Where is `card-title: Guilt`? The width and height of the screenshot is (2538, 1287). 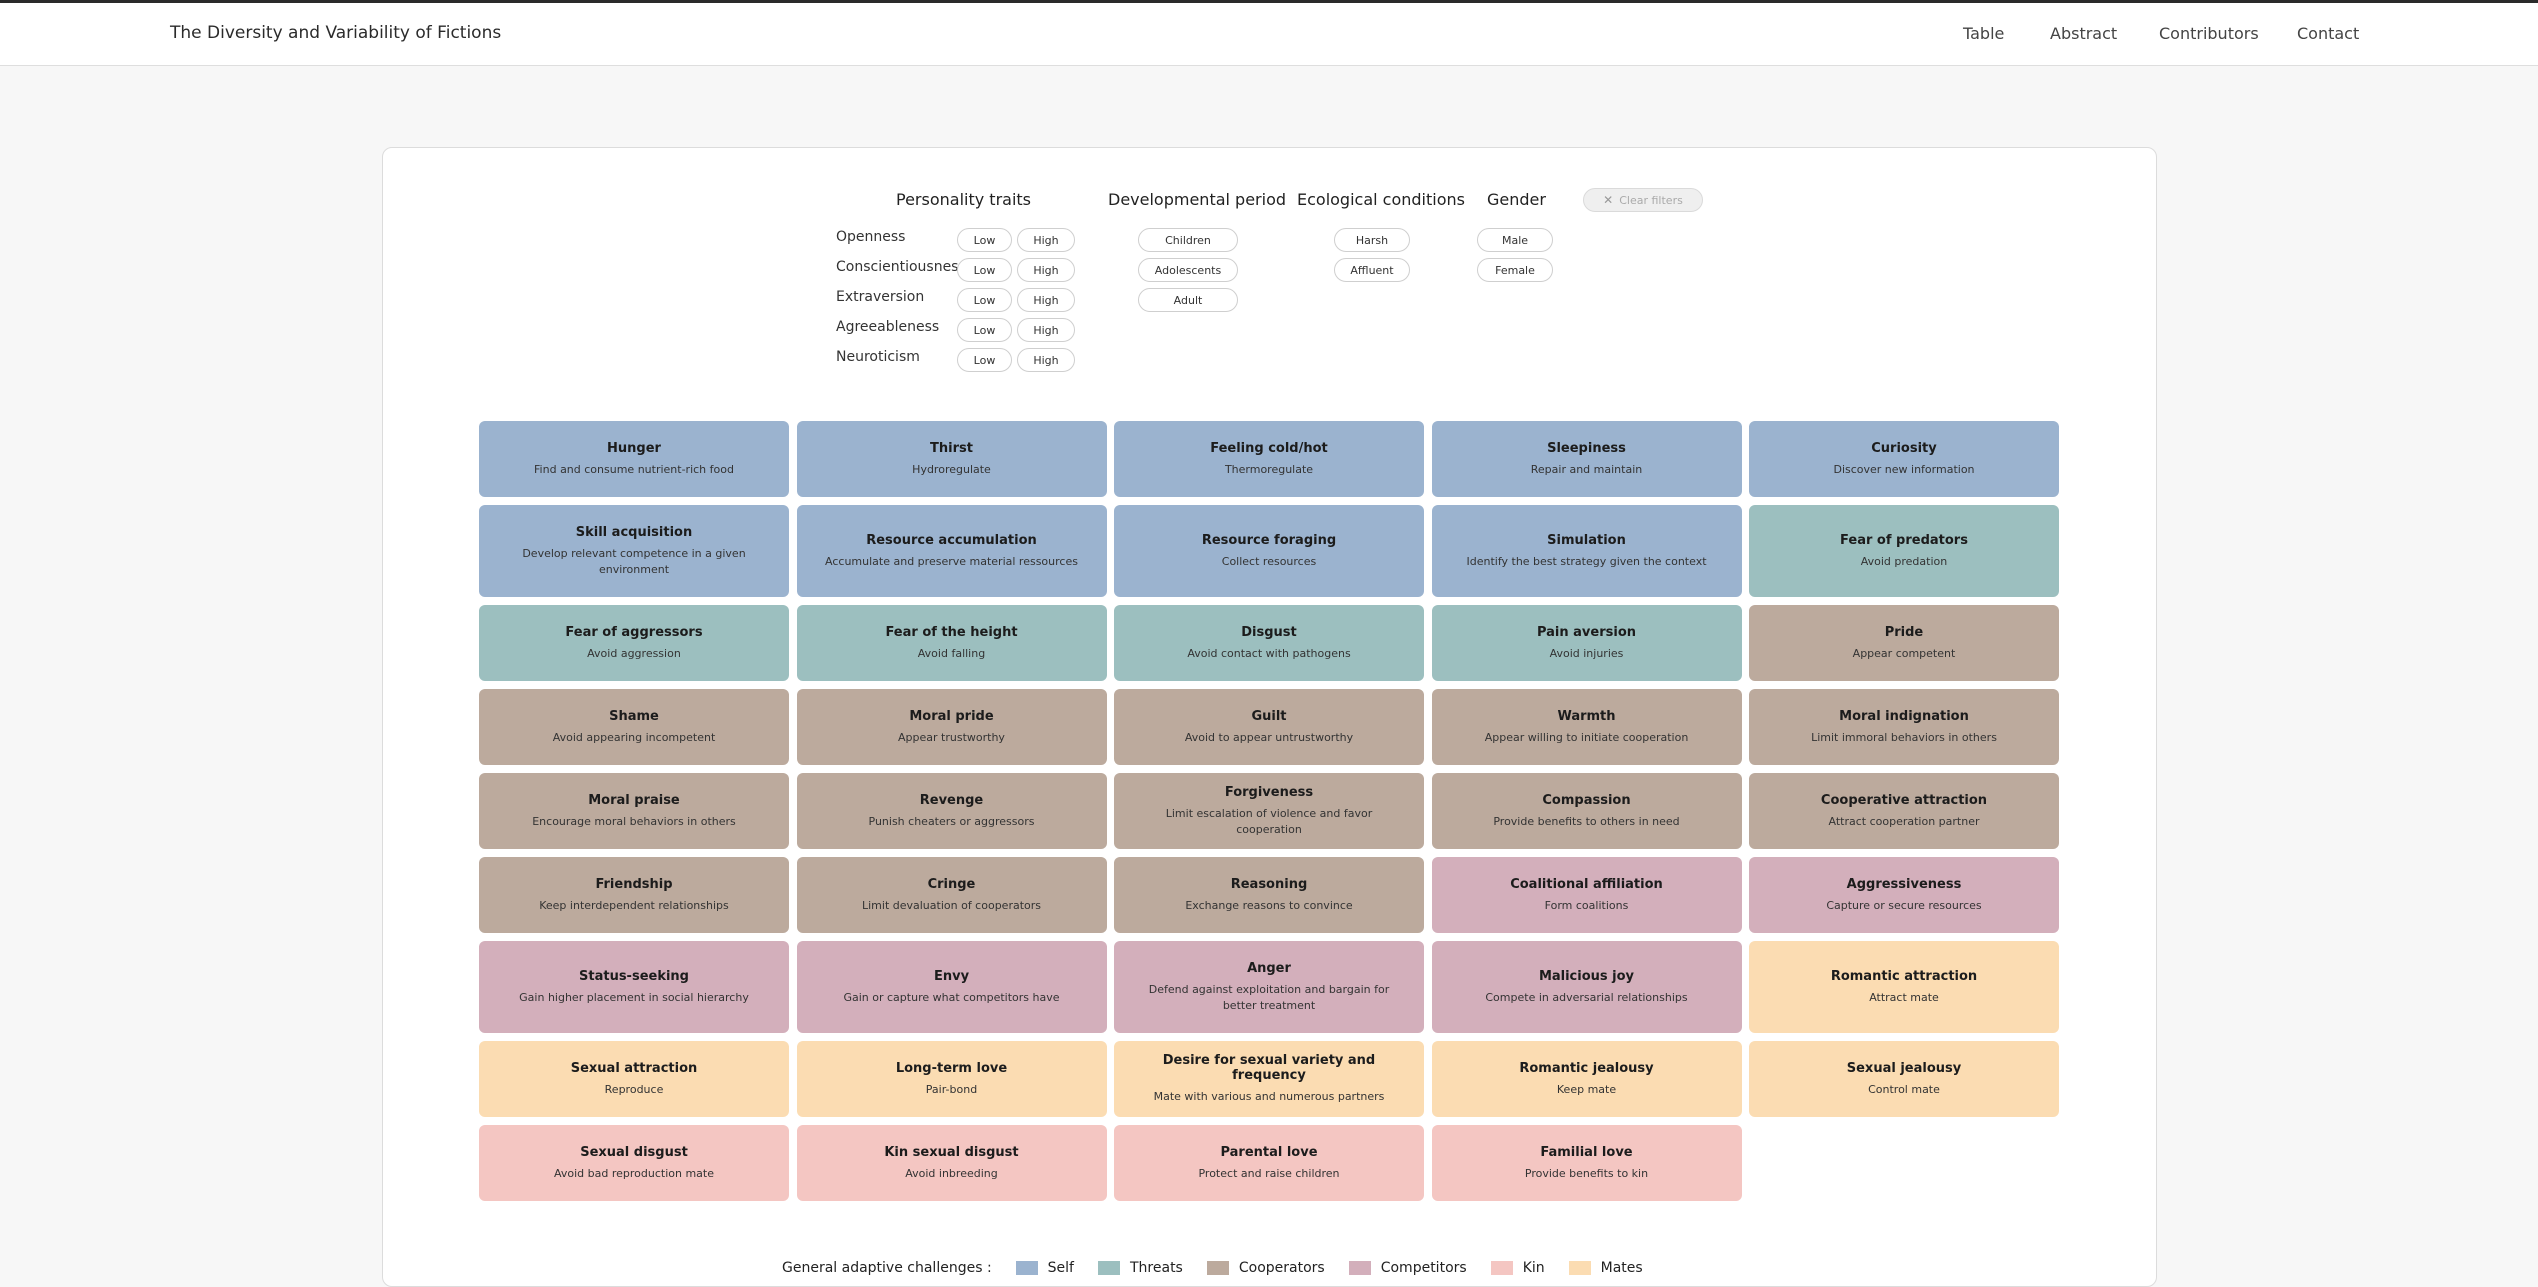 card-title: Guilt is located at coordinates (1269, 716).